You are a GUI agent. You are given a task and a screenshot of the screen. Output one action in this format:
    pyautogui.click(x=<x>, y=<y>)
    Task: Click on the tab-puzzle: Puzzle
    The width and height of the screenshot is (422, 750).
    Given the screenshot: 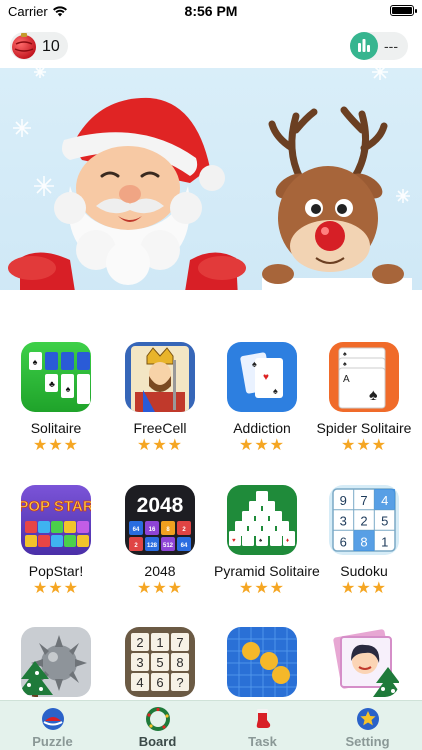 What is the action you would take?
    pyautogui.click(x=52, y=725)
    